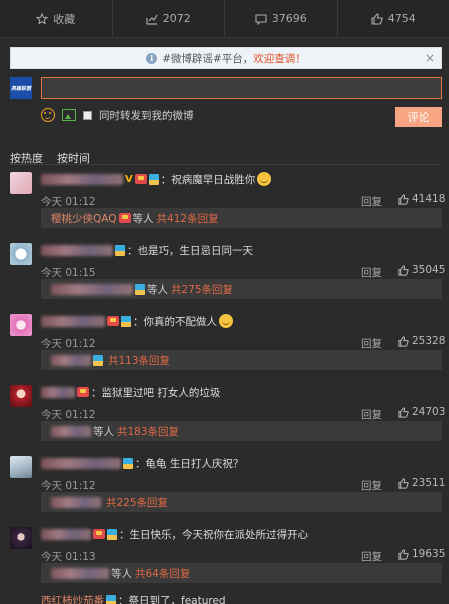  Describe the element at coordinates (421, 554) in the screenshot. I see `comment-like-button: 19635` at that location.